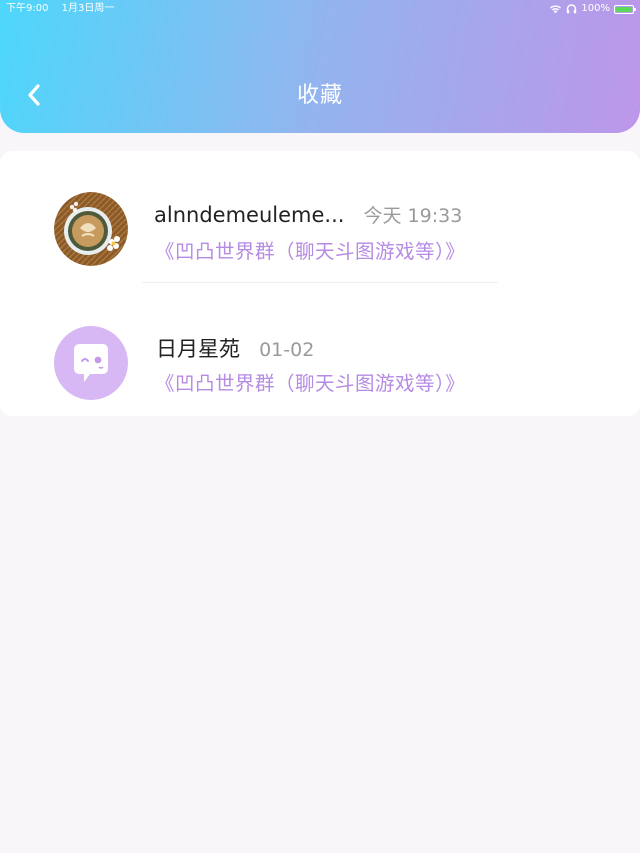 The height and width of the screenshot is (853, 640). What do you see at coordinates (198, 349) in the screenshot?
I see `contact-name: 日月星苑` at bounding box center [198, 349].